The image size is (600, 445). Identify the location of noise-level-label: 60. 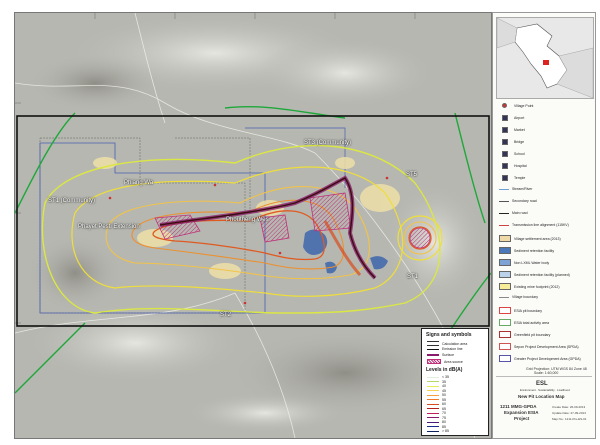
(444, 404).